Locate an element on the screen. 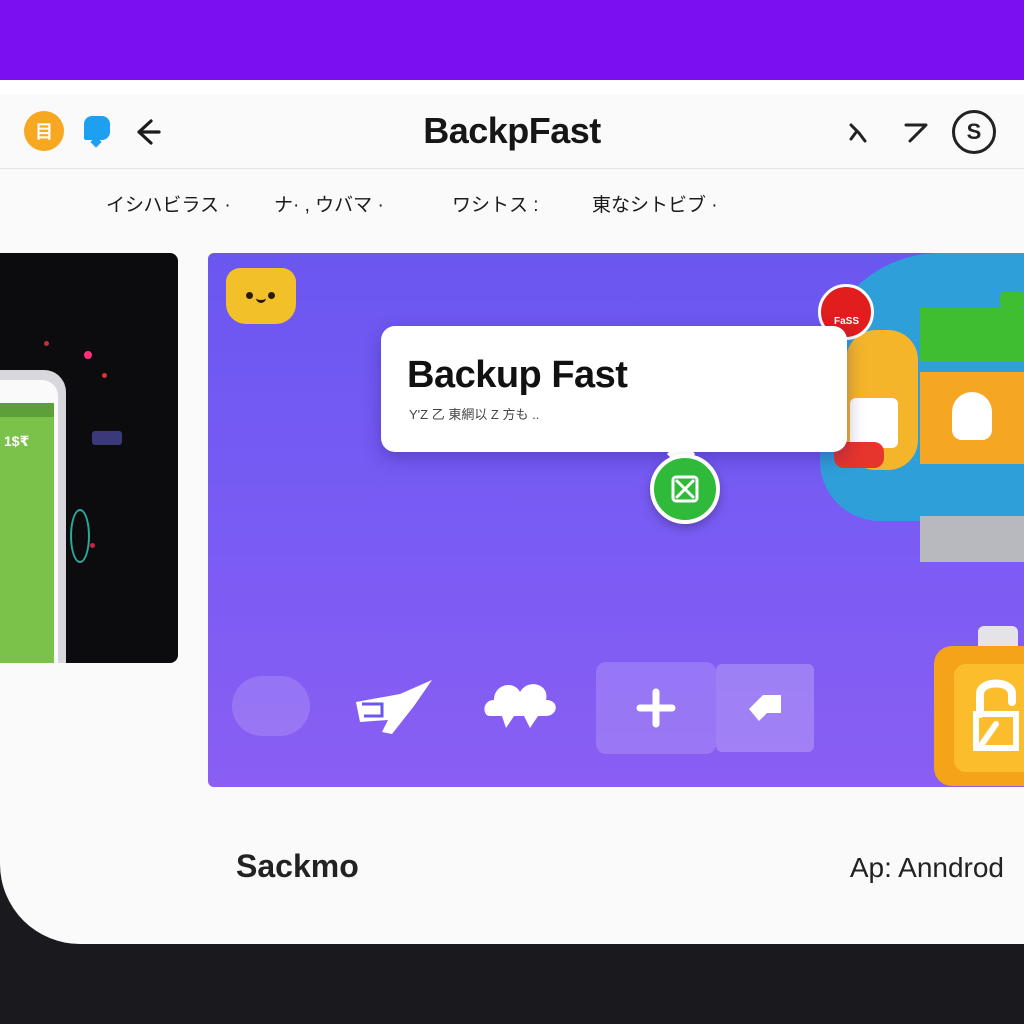 The height and width of the screenshot is (1024, 1024). lock-icon is located at coordinates (996, 716).